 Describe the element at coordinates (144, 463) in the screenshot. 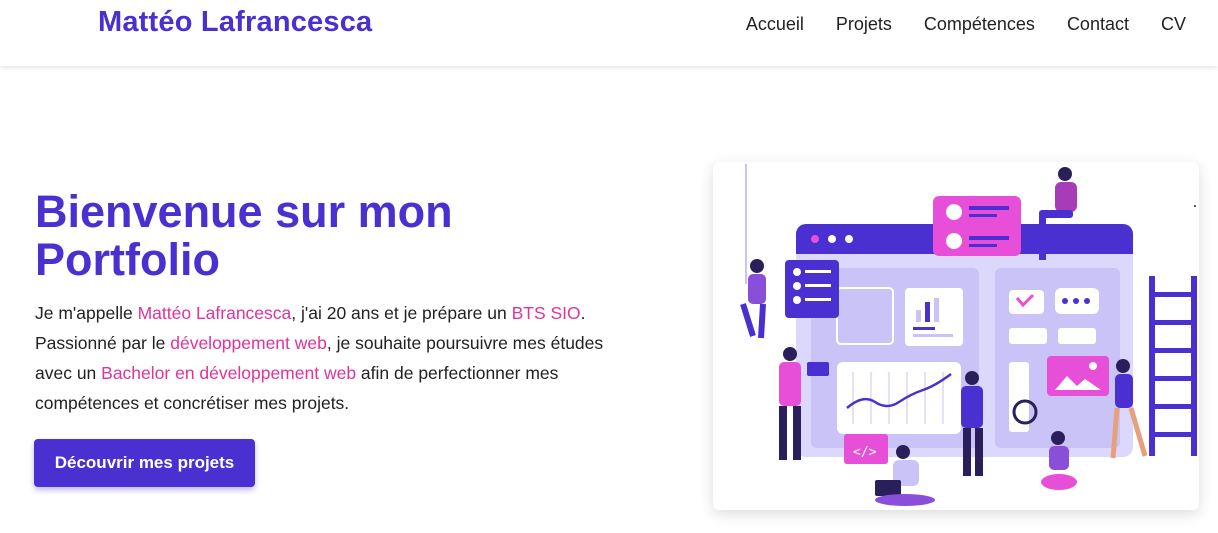

I see `discover-projects-button: Découvrir mes projets` at that location.